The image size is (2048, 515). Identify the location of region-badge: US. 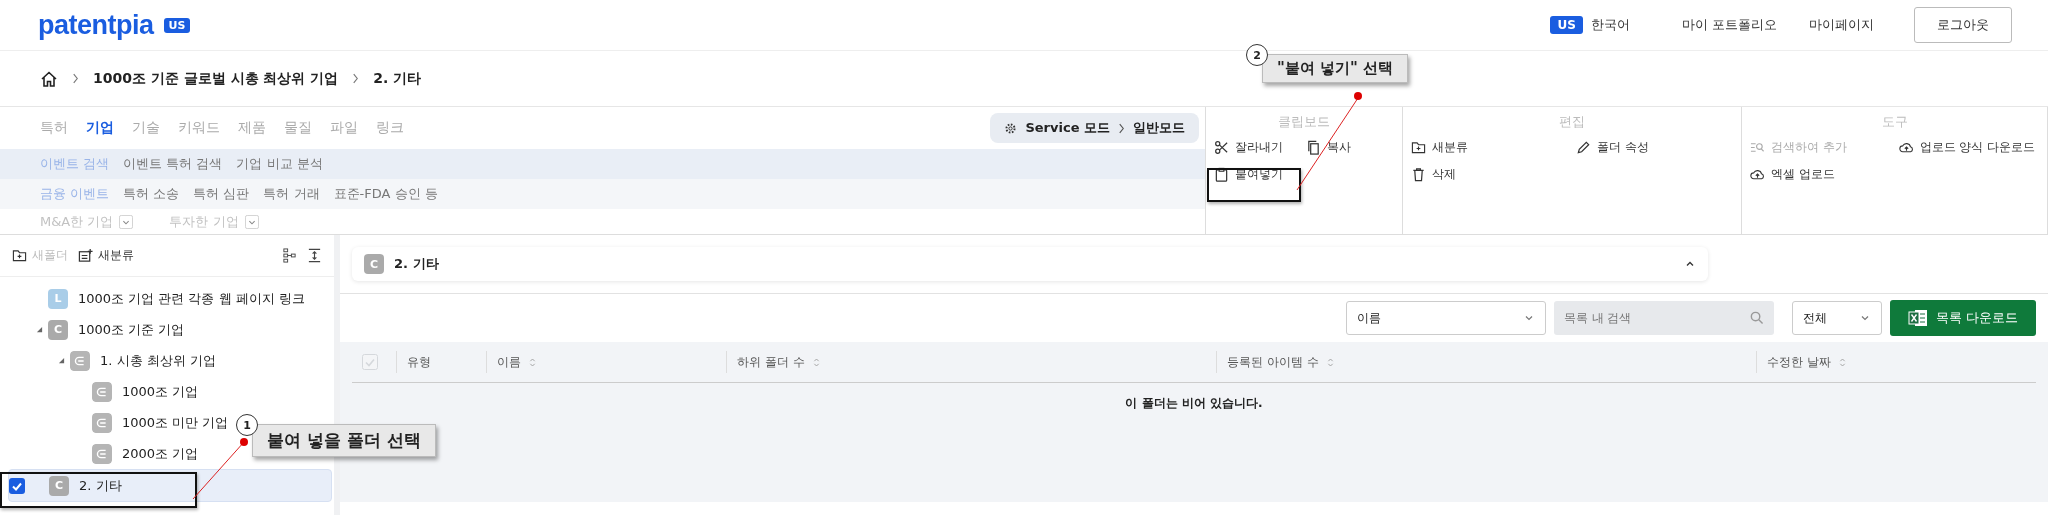
(177, 25).